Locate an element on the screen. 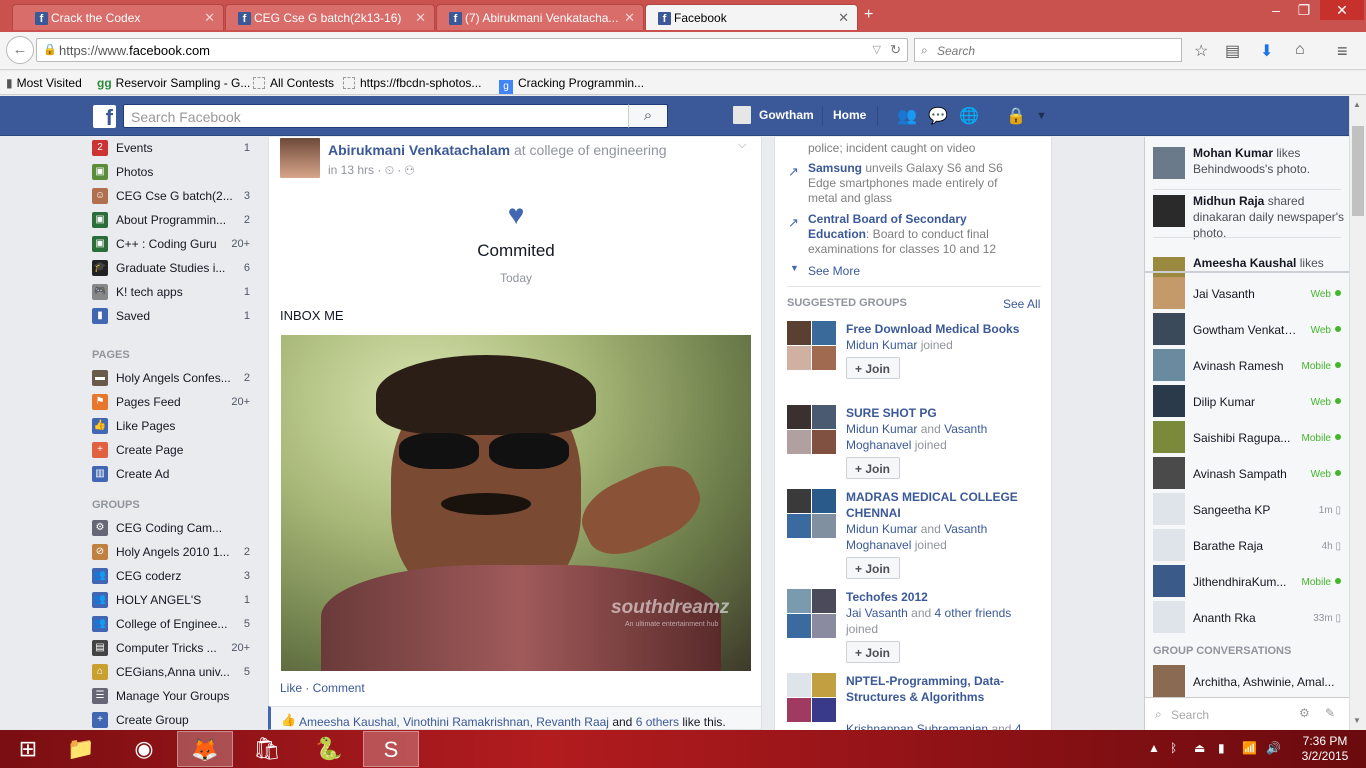 Image resolution: width=1366 pixels, height=768 pixels. compose-icon: ✎ is located at coordinates (1330, 713).